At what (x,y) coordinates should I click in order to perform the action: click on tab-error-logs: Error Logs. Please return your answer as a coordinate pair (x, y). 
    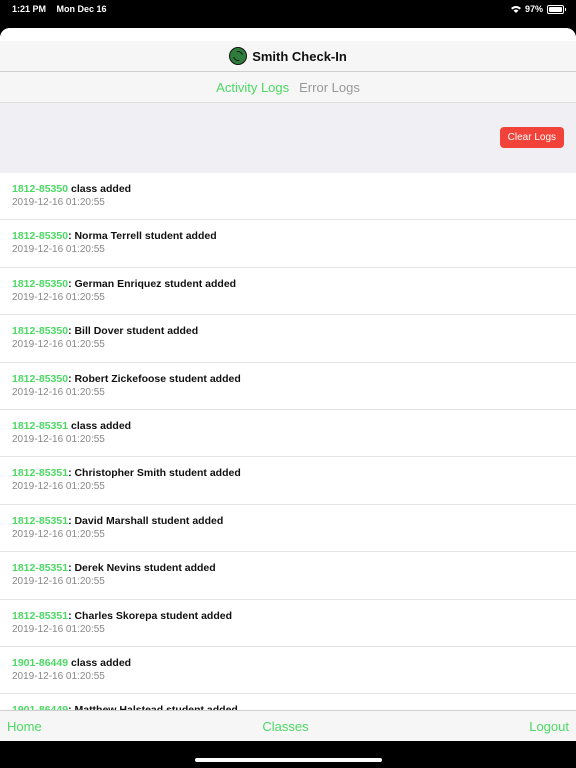
    Looking at the image, I should click on (329, 87).